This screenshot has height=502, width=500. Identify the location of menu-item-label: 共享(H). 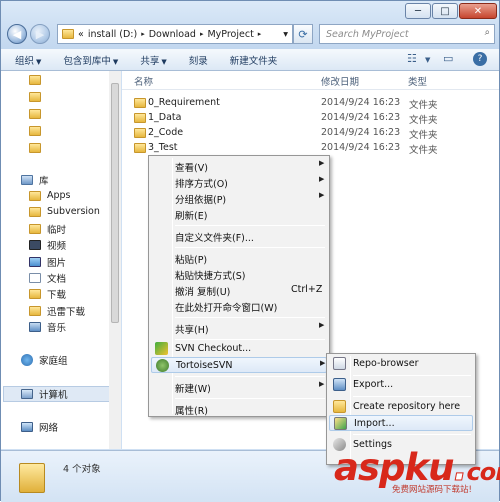
(192, 329).